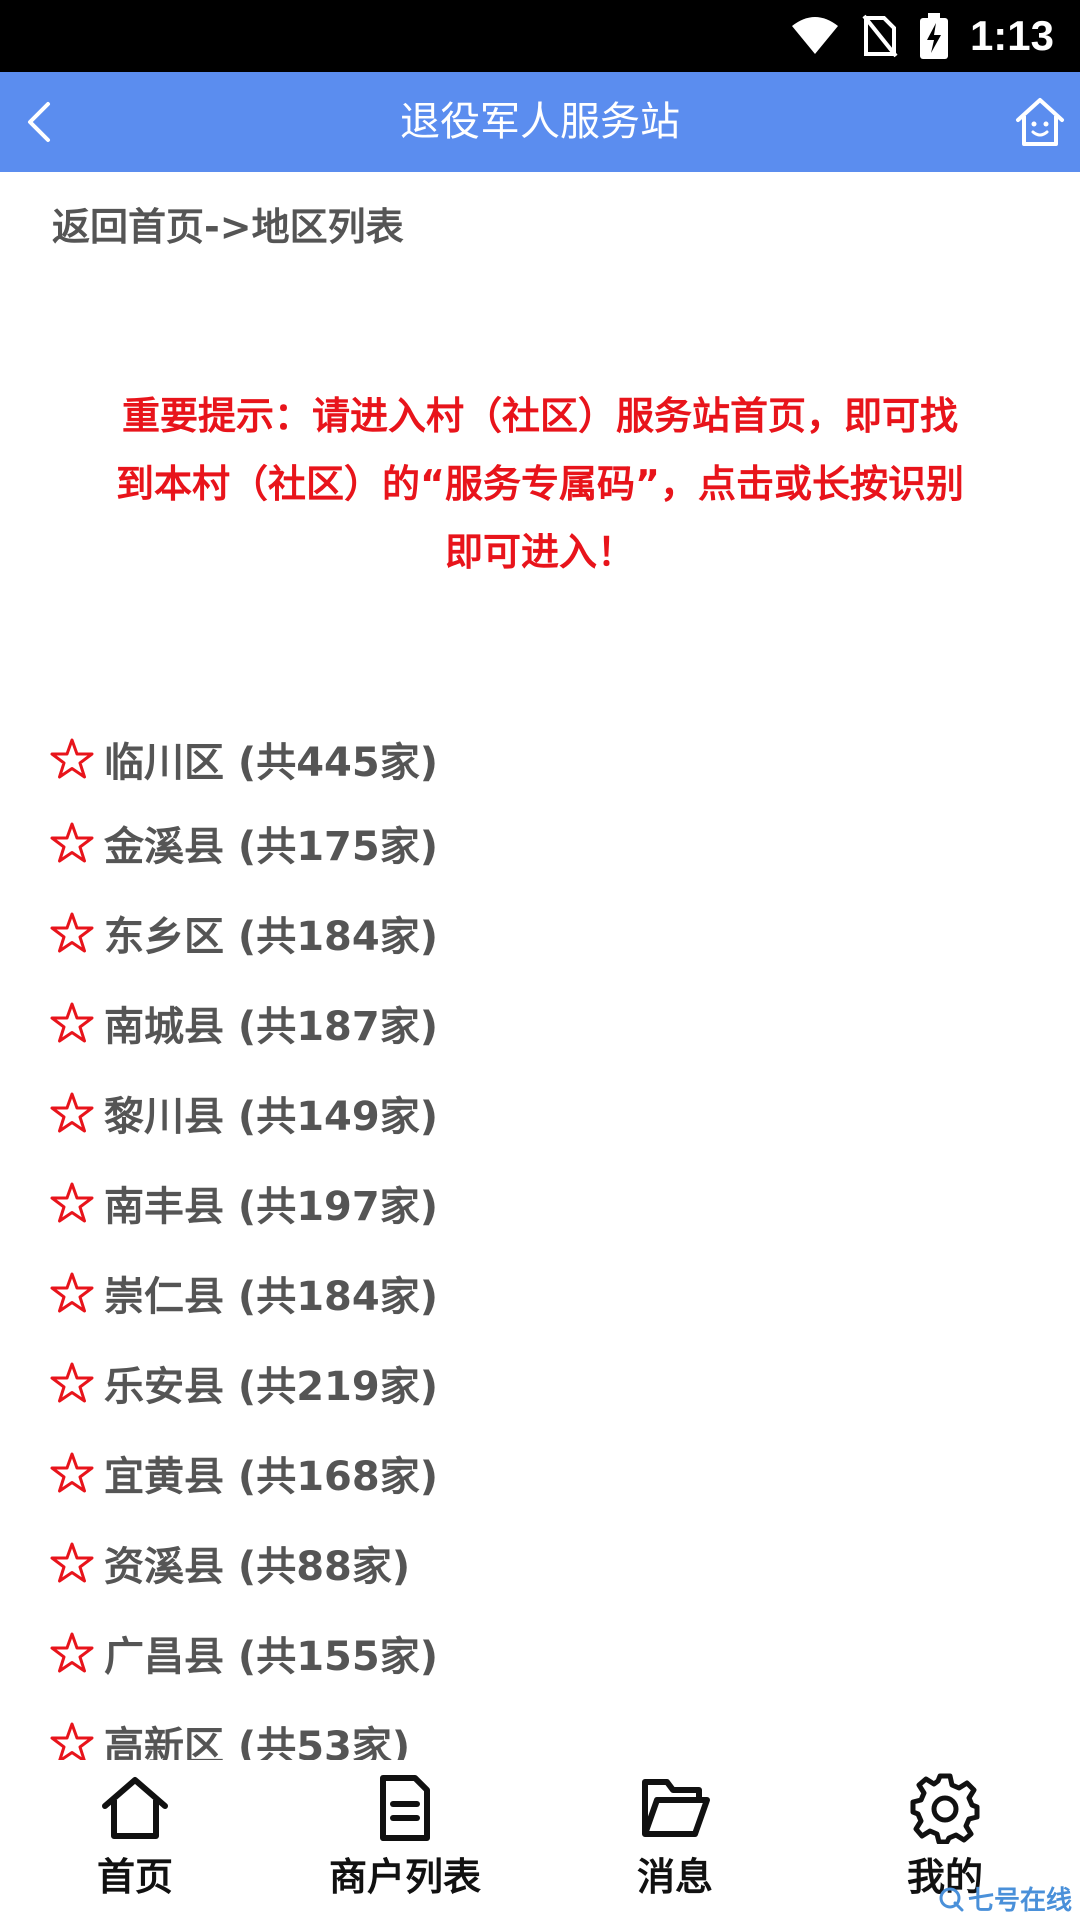  I want to click on home-icon, so click(135, 1808).